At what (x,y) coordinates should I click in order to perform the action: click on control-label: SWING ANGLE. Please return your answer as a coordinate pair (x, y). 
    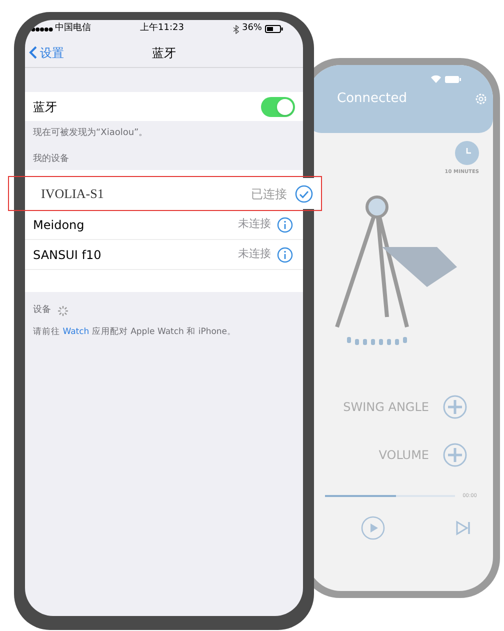
    Looking at the image, I should click on (386, 407).